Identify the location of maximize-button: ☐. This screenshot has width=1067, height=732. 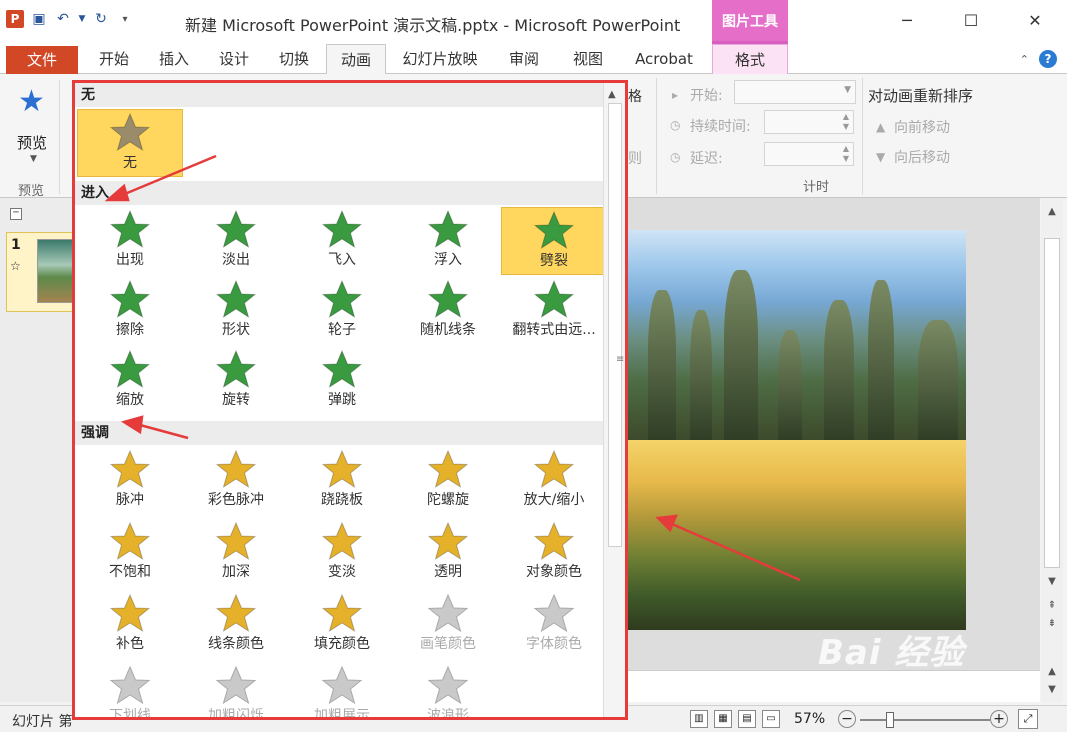
(971, 20).